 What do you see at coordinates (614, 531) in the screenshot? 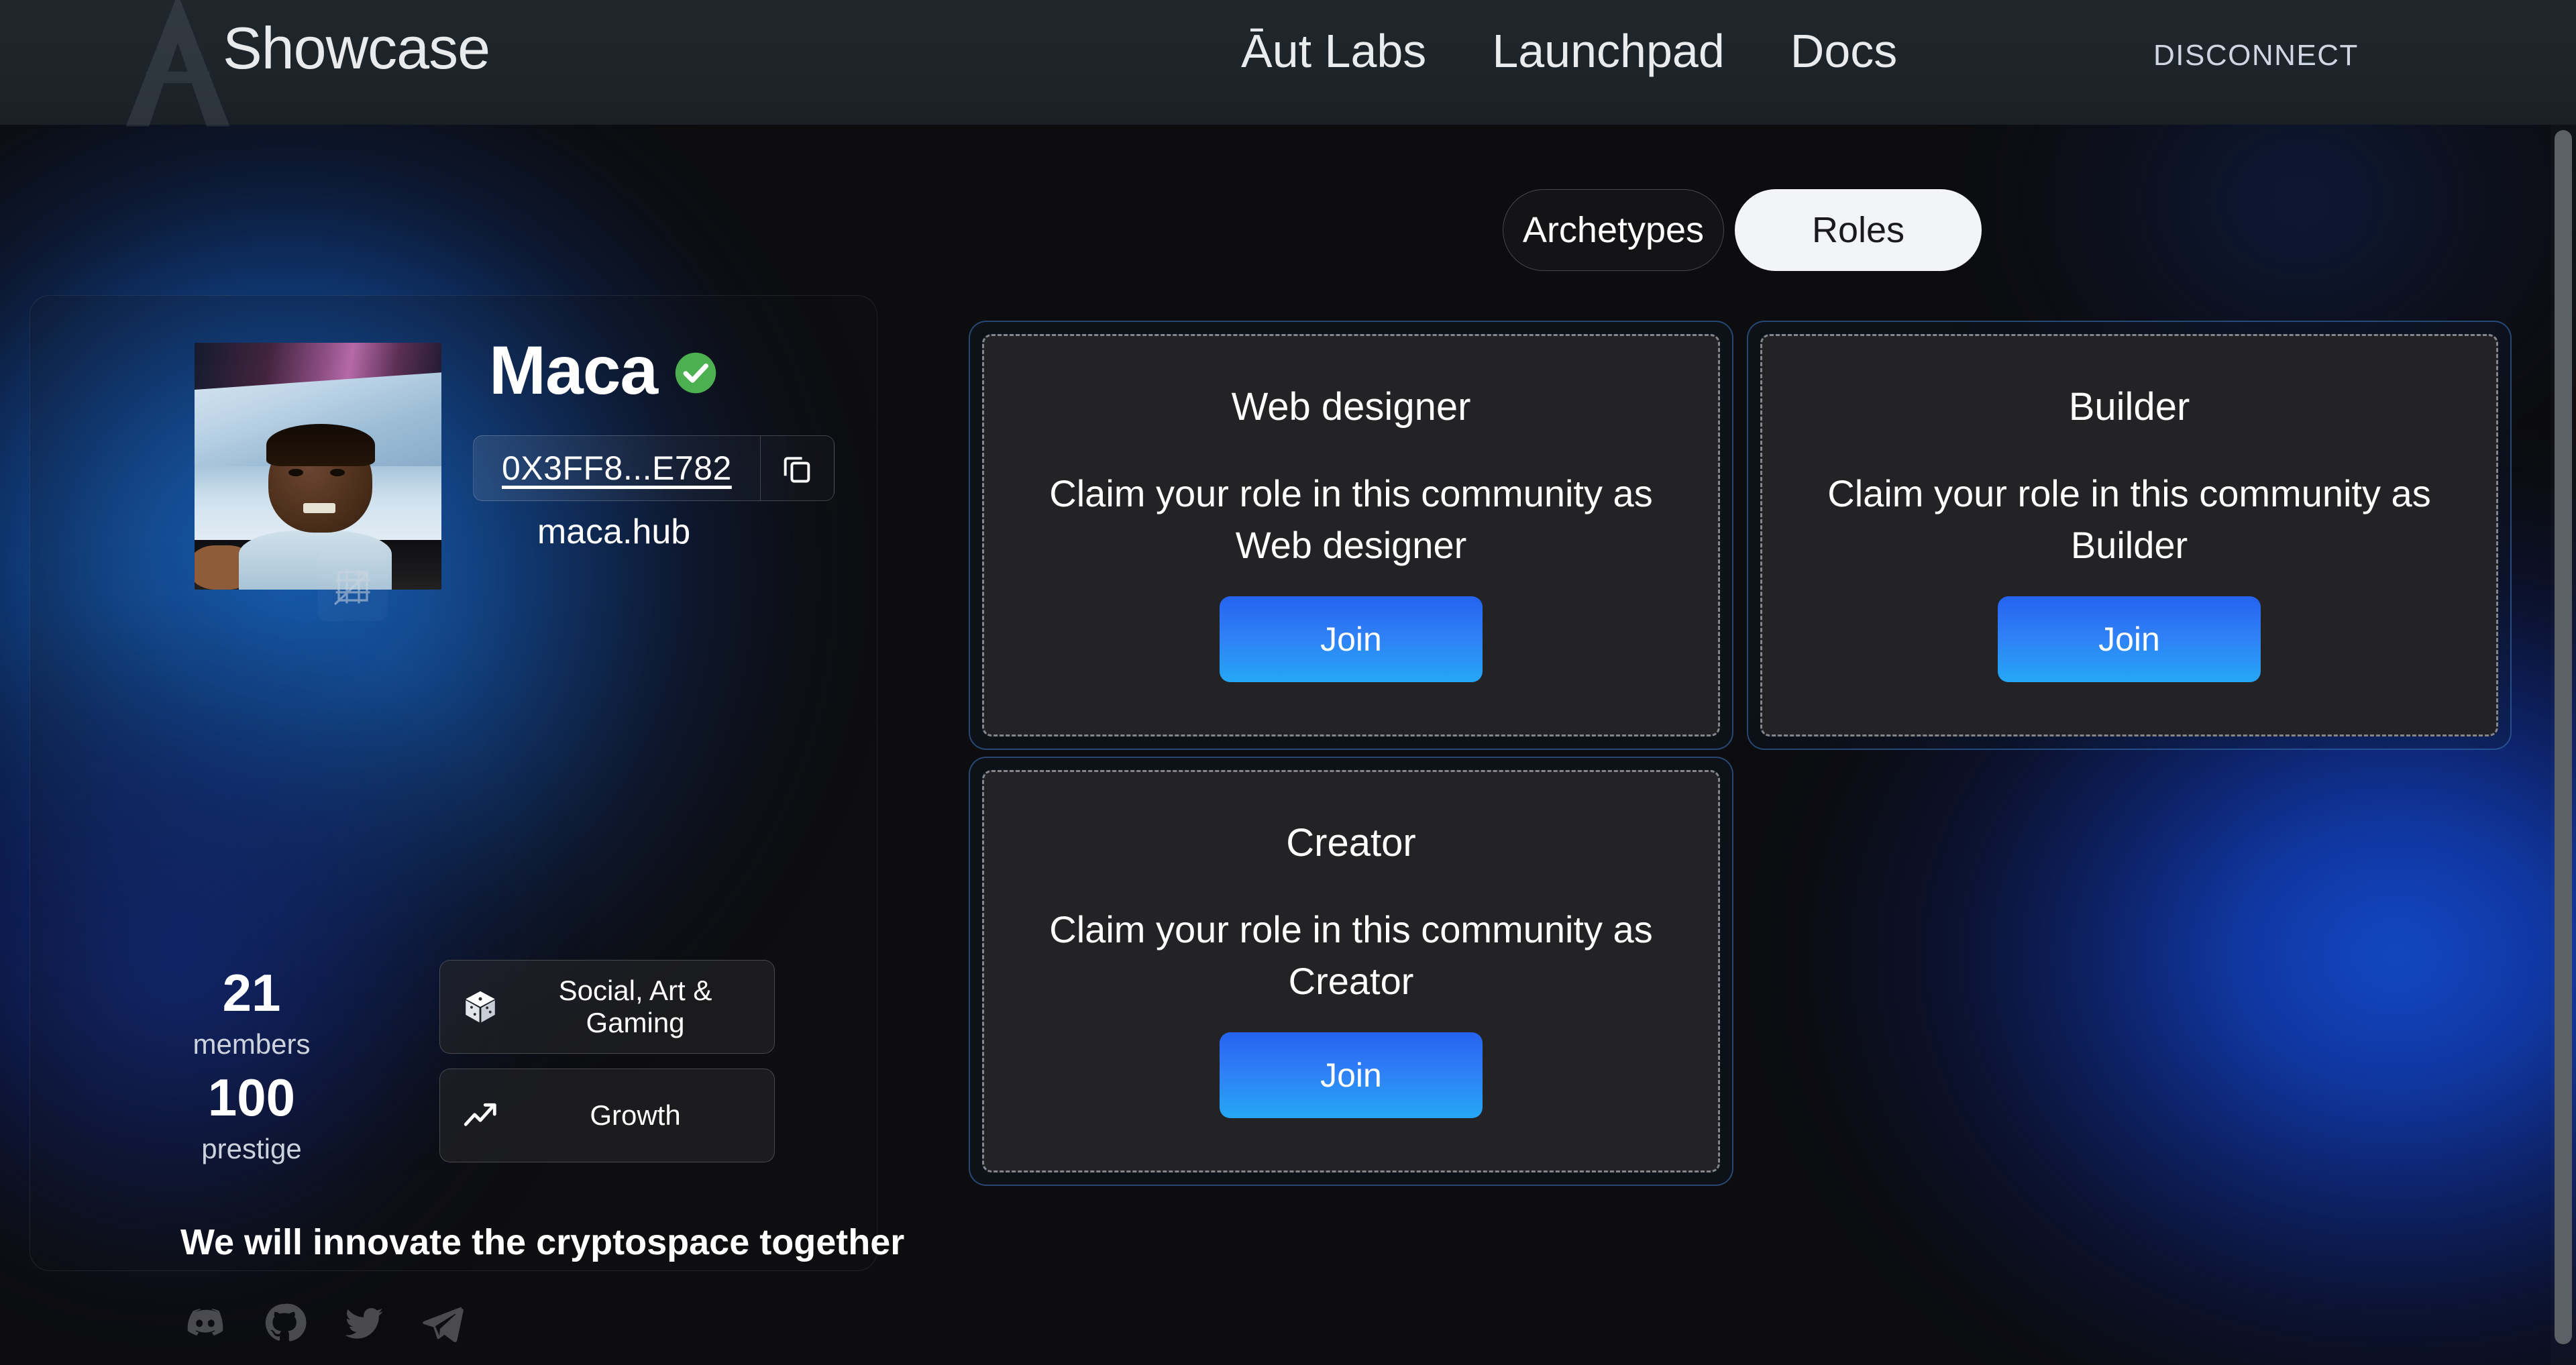
I see `profile-handle: maca.hub` at bounding box center [614, 531].